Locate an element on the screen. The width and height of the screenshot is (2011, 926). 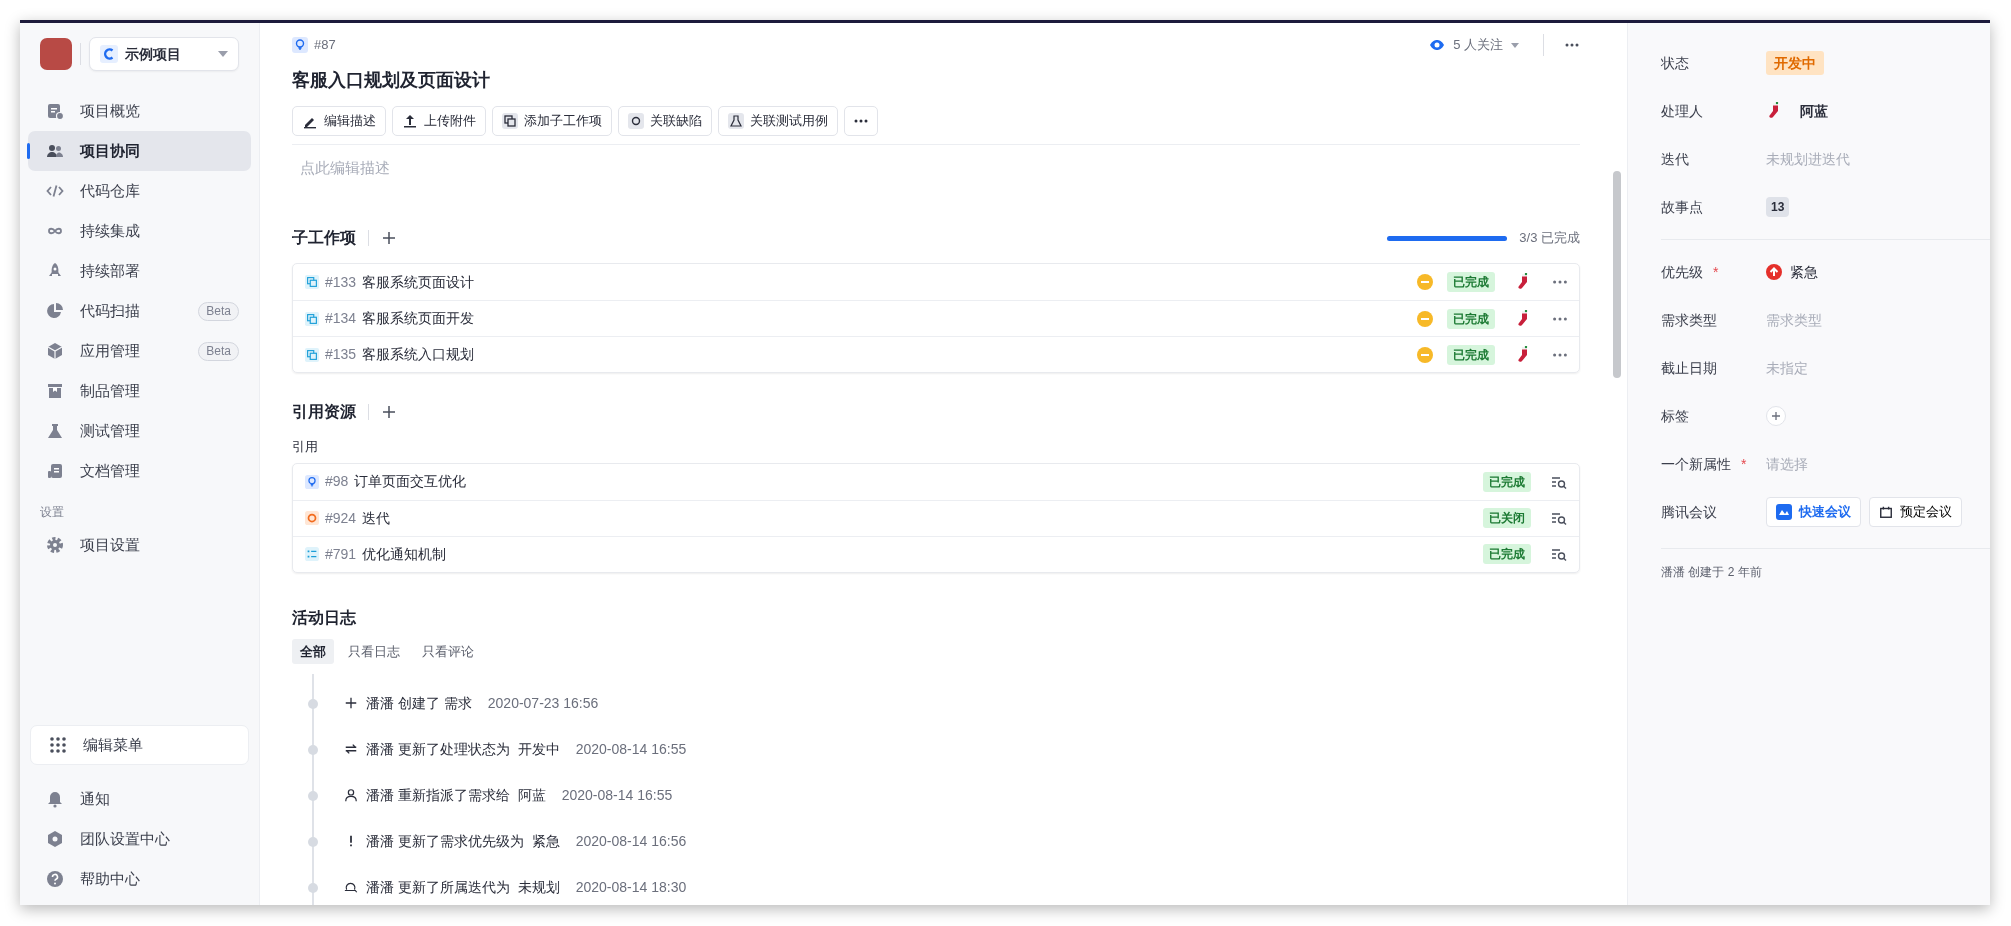
reference-row: #924 迭代 已关闭 is located at coordinates (936, 517).